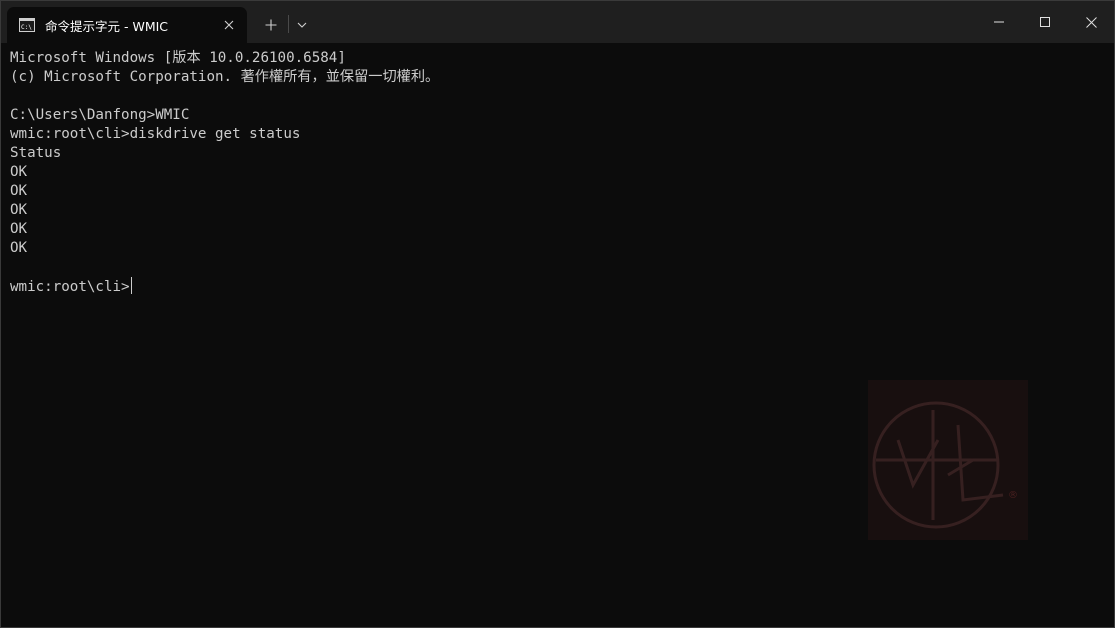  I want to click on terminal-line-text: Microsoft Windows [版本 10.0.26100.6584], so click(178, 58).